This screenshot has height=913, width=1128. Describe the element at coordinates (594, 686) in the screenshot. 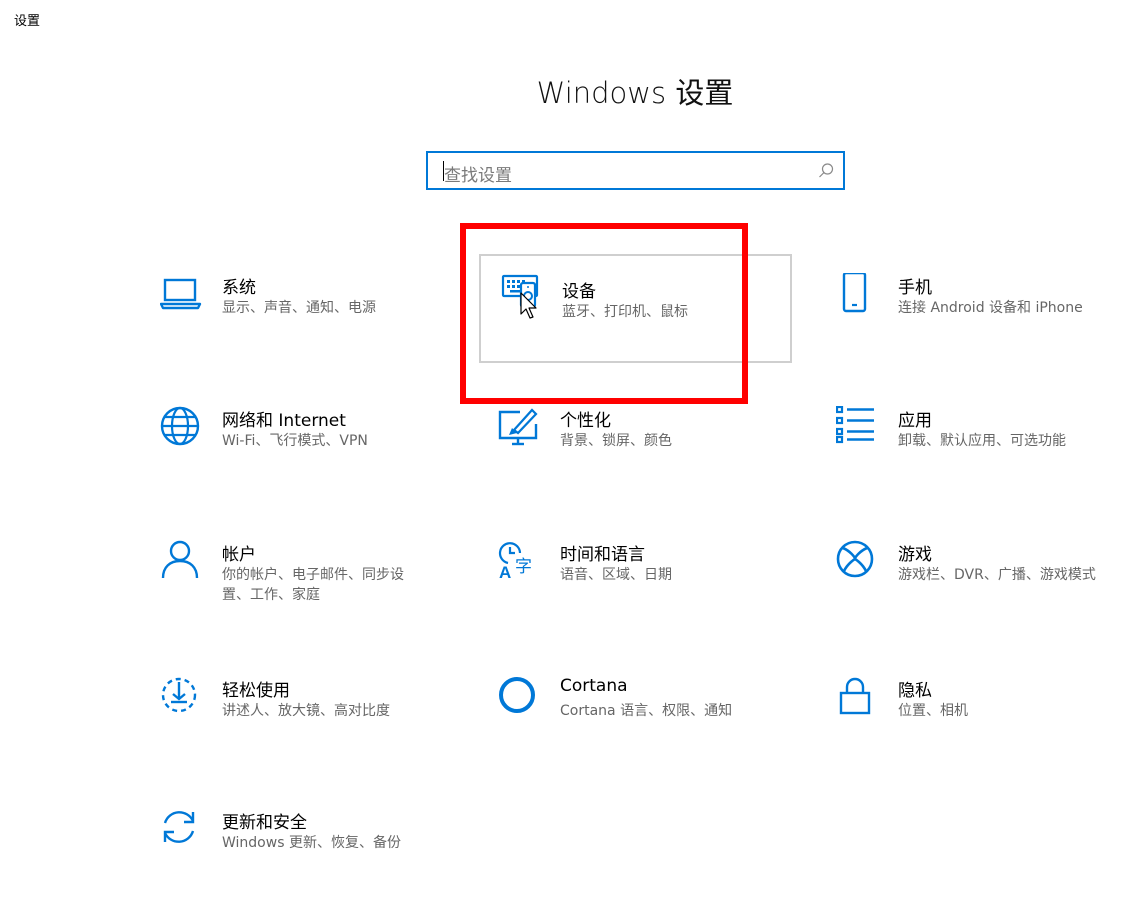

I see `tile-cortana-title: Cortana` at that location.